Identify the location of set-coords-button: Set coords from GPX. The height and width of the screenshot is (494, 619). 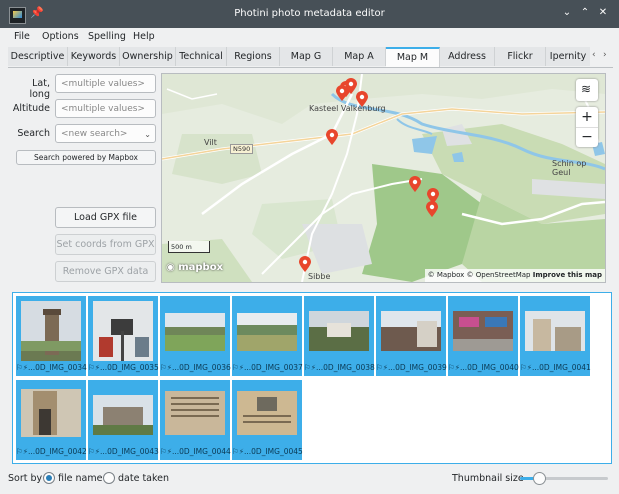
(105, 244).